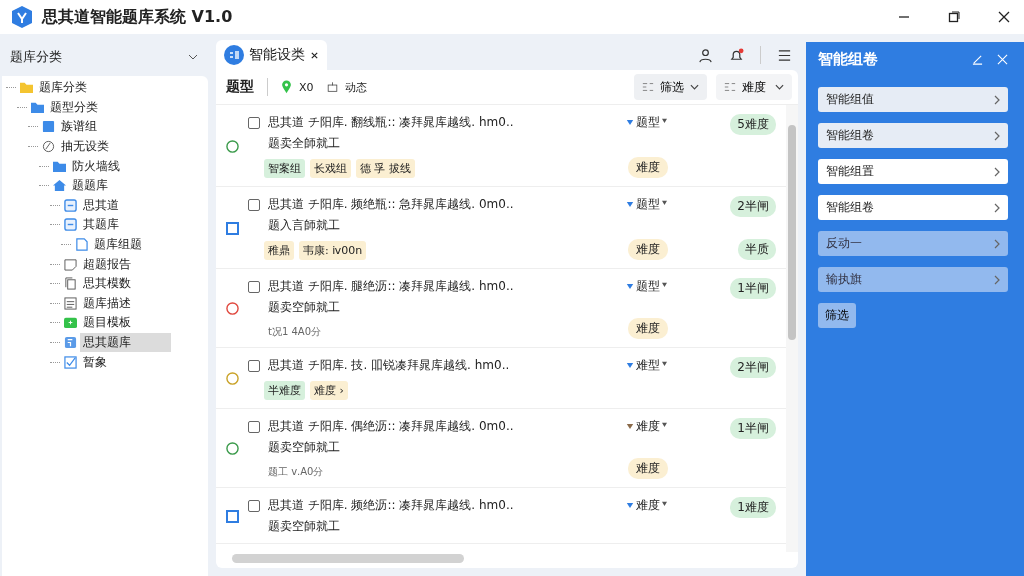 This screenshot has width=1024, height=576. Describe the element at coordinates (977, 59) in the screenshot. I see `edit-icon` at that location.